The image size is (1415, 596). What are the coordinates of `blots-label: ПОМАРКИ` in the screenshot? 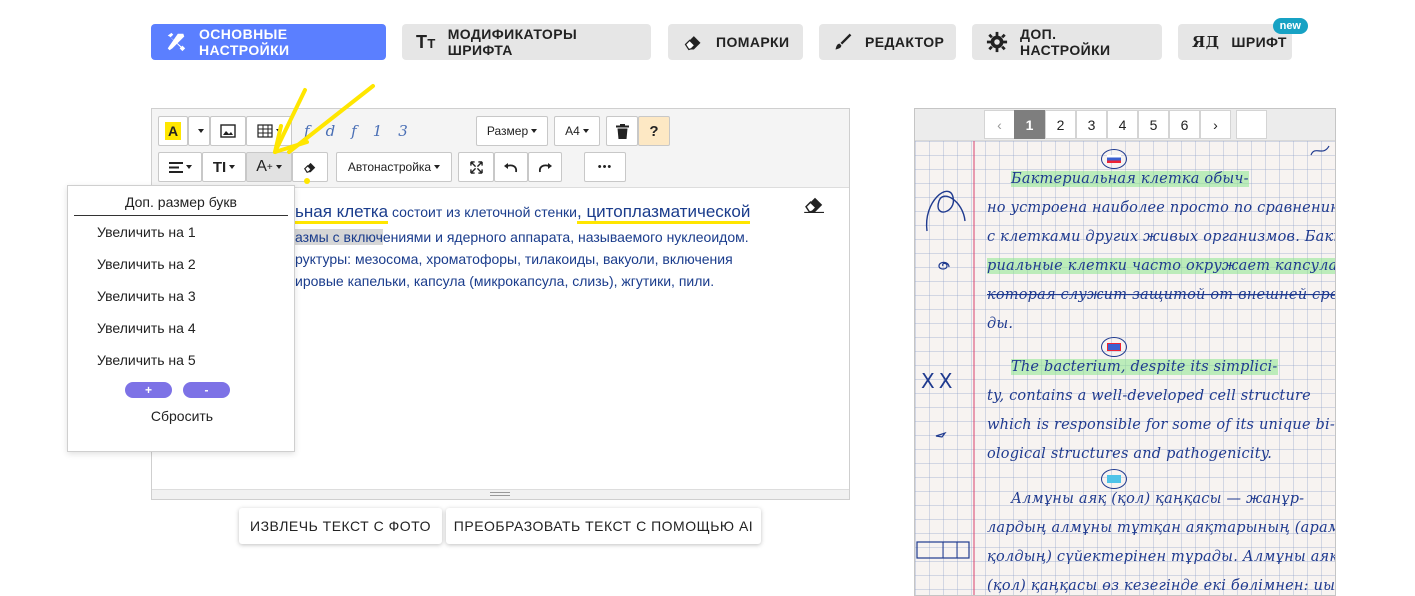 It's located at (753, 42).